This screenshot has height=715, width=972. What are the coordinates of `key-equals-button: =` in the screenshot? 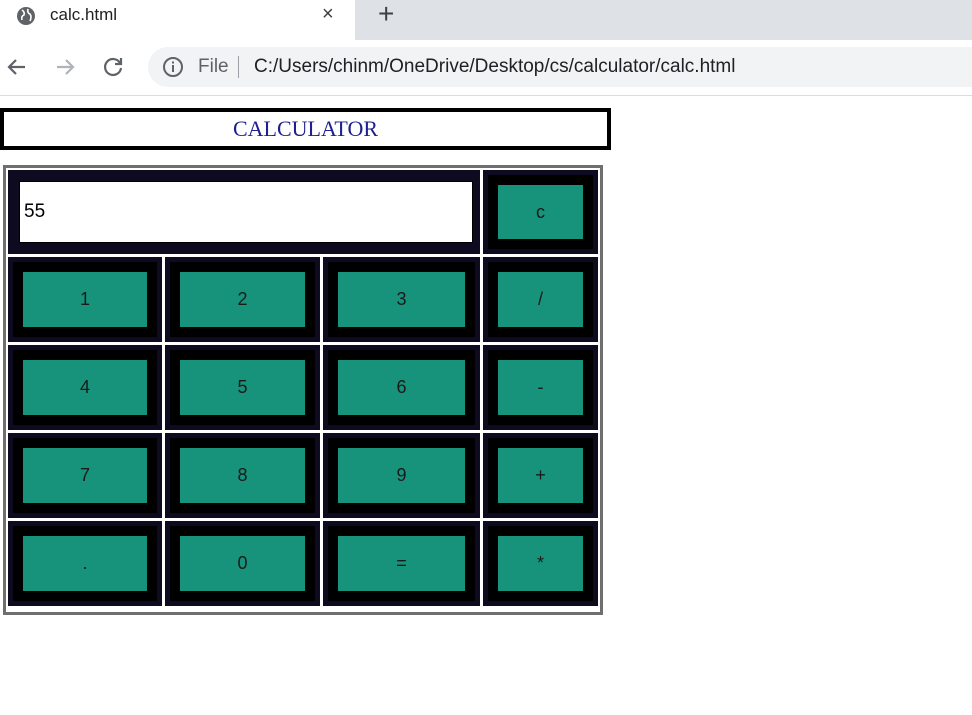 It's located at (401, 563).